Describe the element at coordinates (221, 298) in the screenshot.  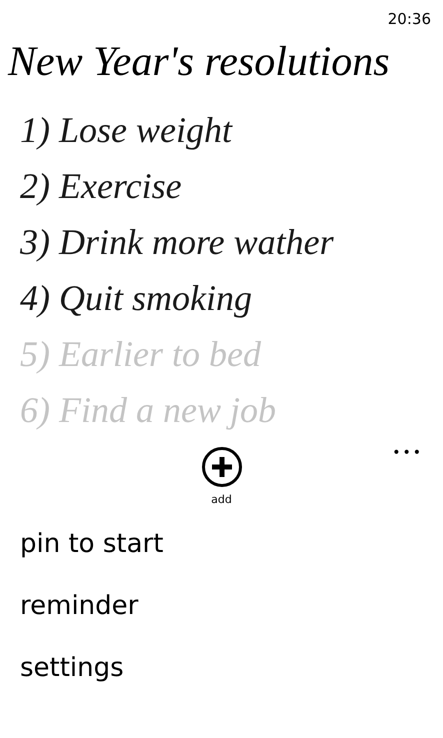
I see `resolution-item: 4) Quit smoking` at that location.